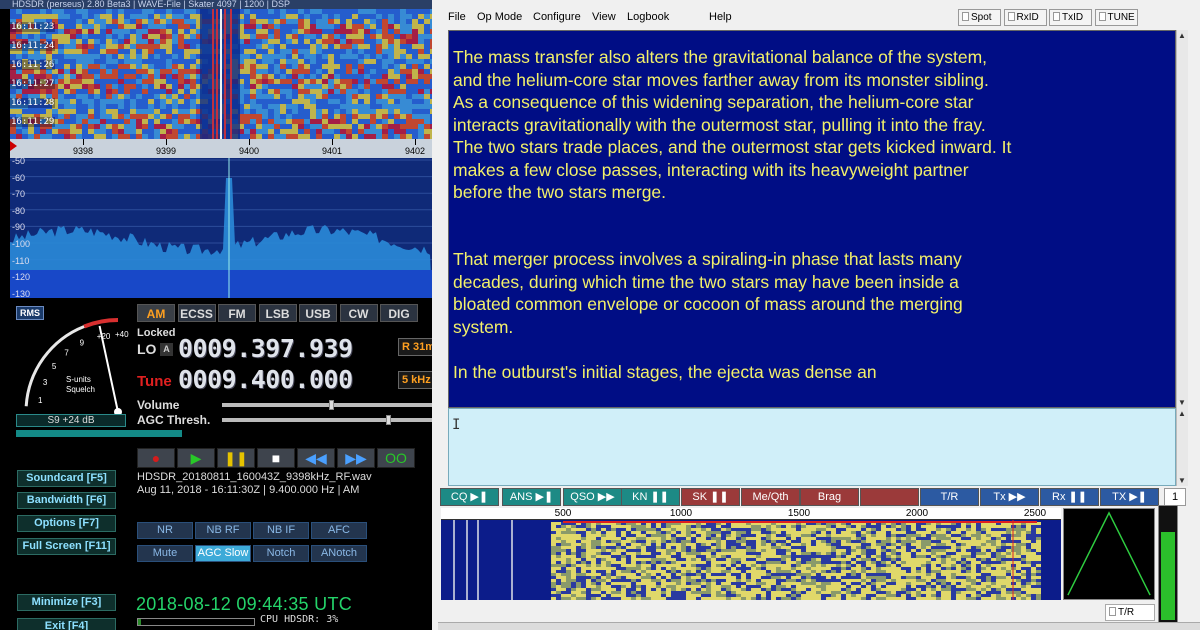 The width and height of the screenshot is (1200, 630). I want to click on menu-op-mode: Op Mode, so click(499, 17).